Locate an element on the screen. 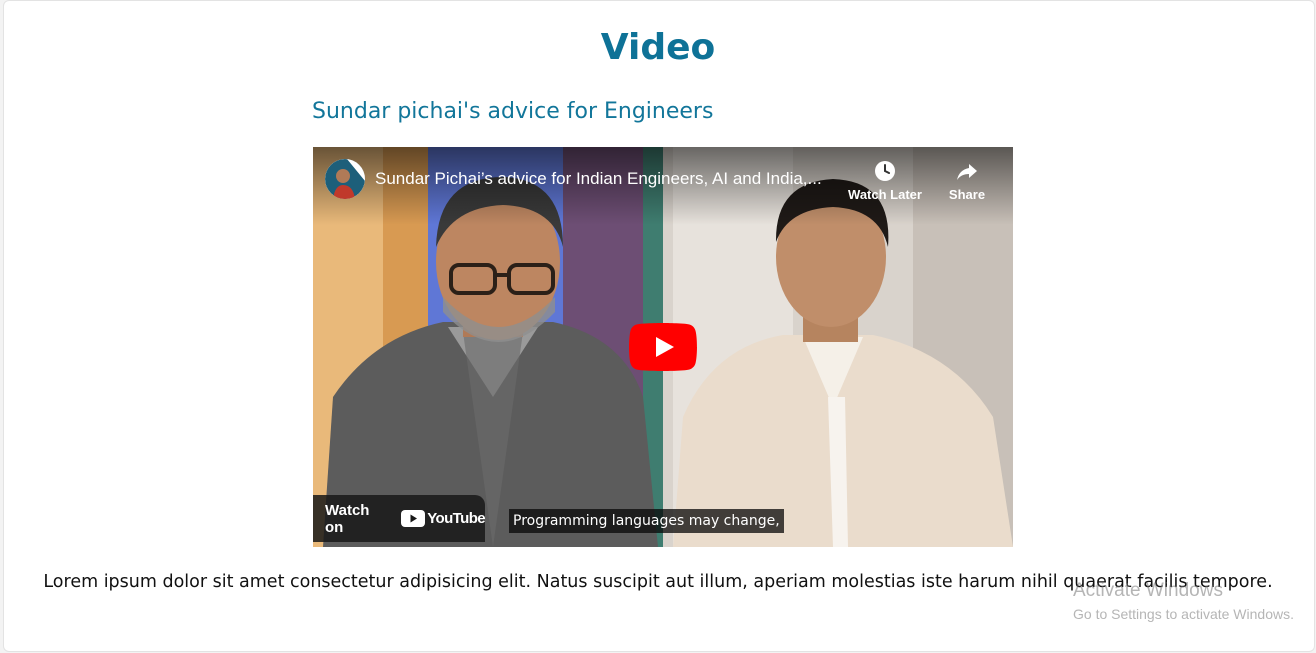  channel-avatar is located at coordinates (345, 179).